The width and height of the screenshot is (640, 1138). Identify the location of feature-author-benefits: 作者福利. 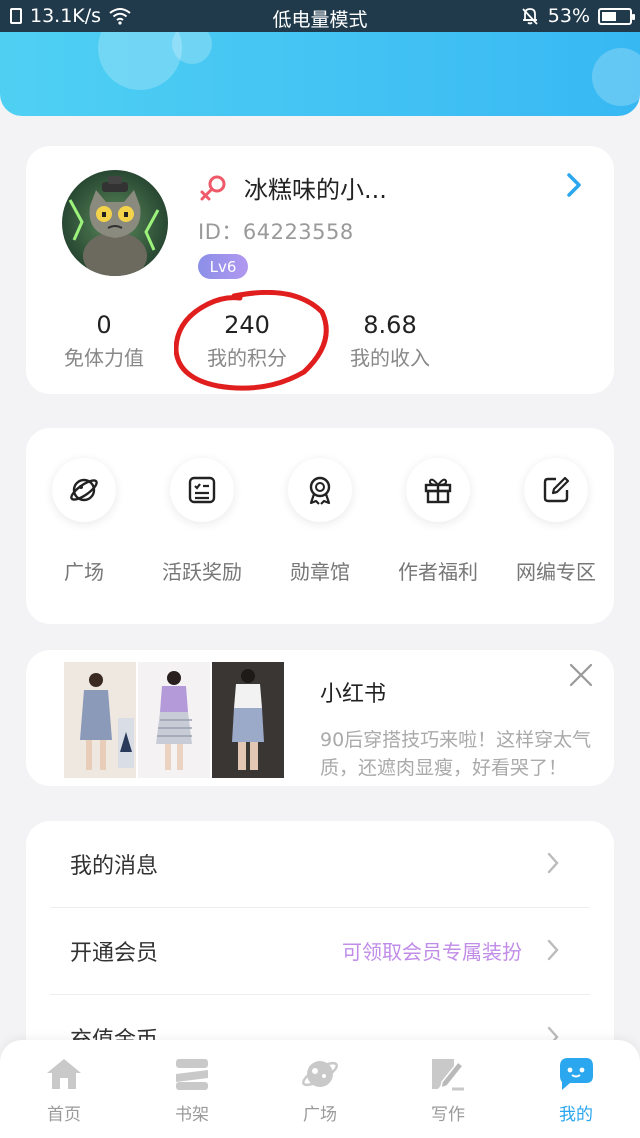
(438, 521).